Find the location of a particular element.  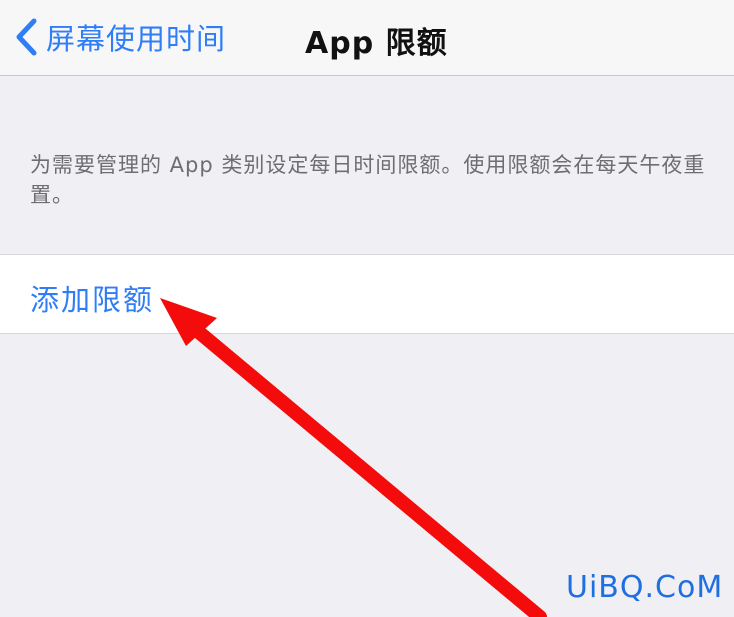

watermark: UiBQ.CoM is located at coordinates (645, 587).